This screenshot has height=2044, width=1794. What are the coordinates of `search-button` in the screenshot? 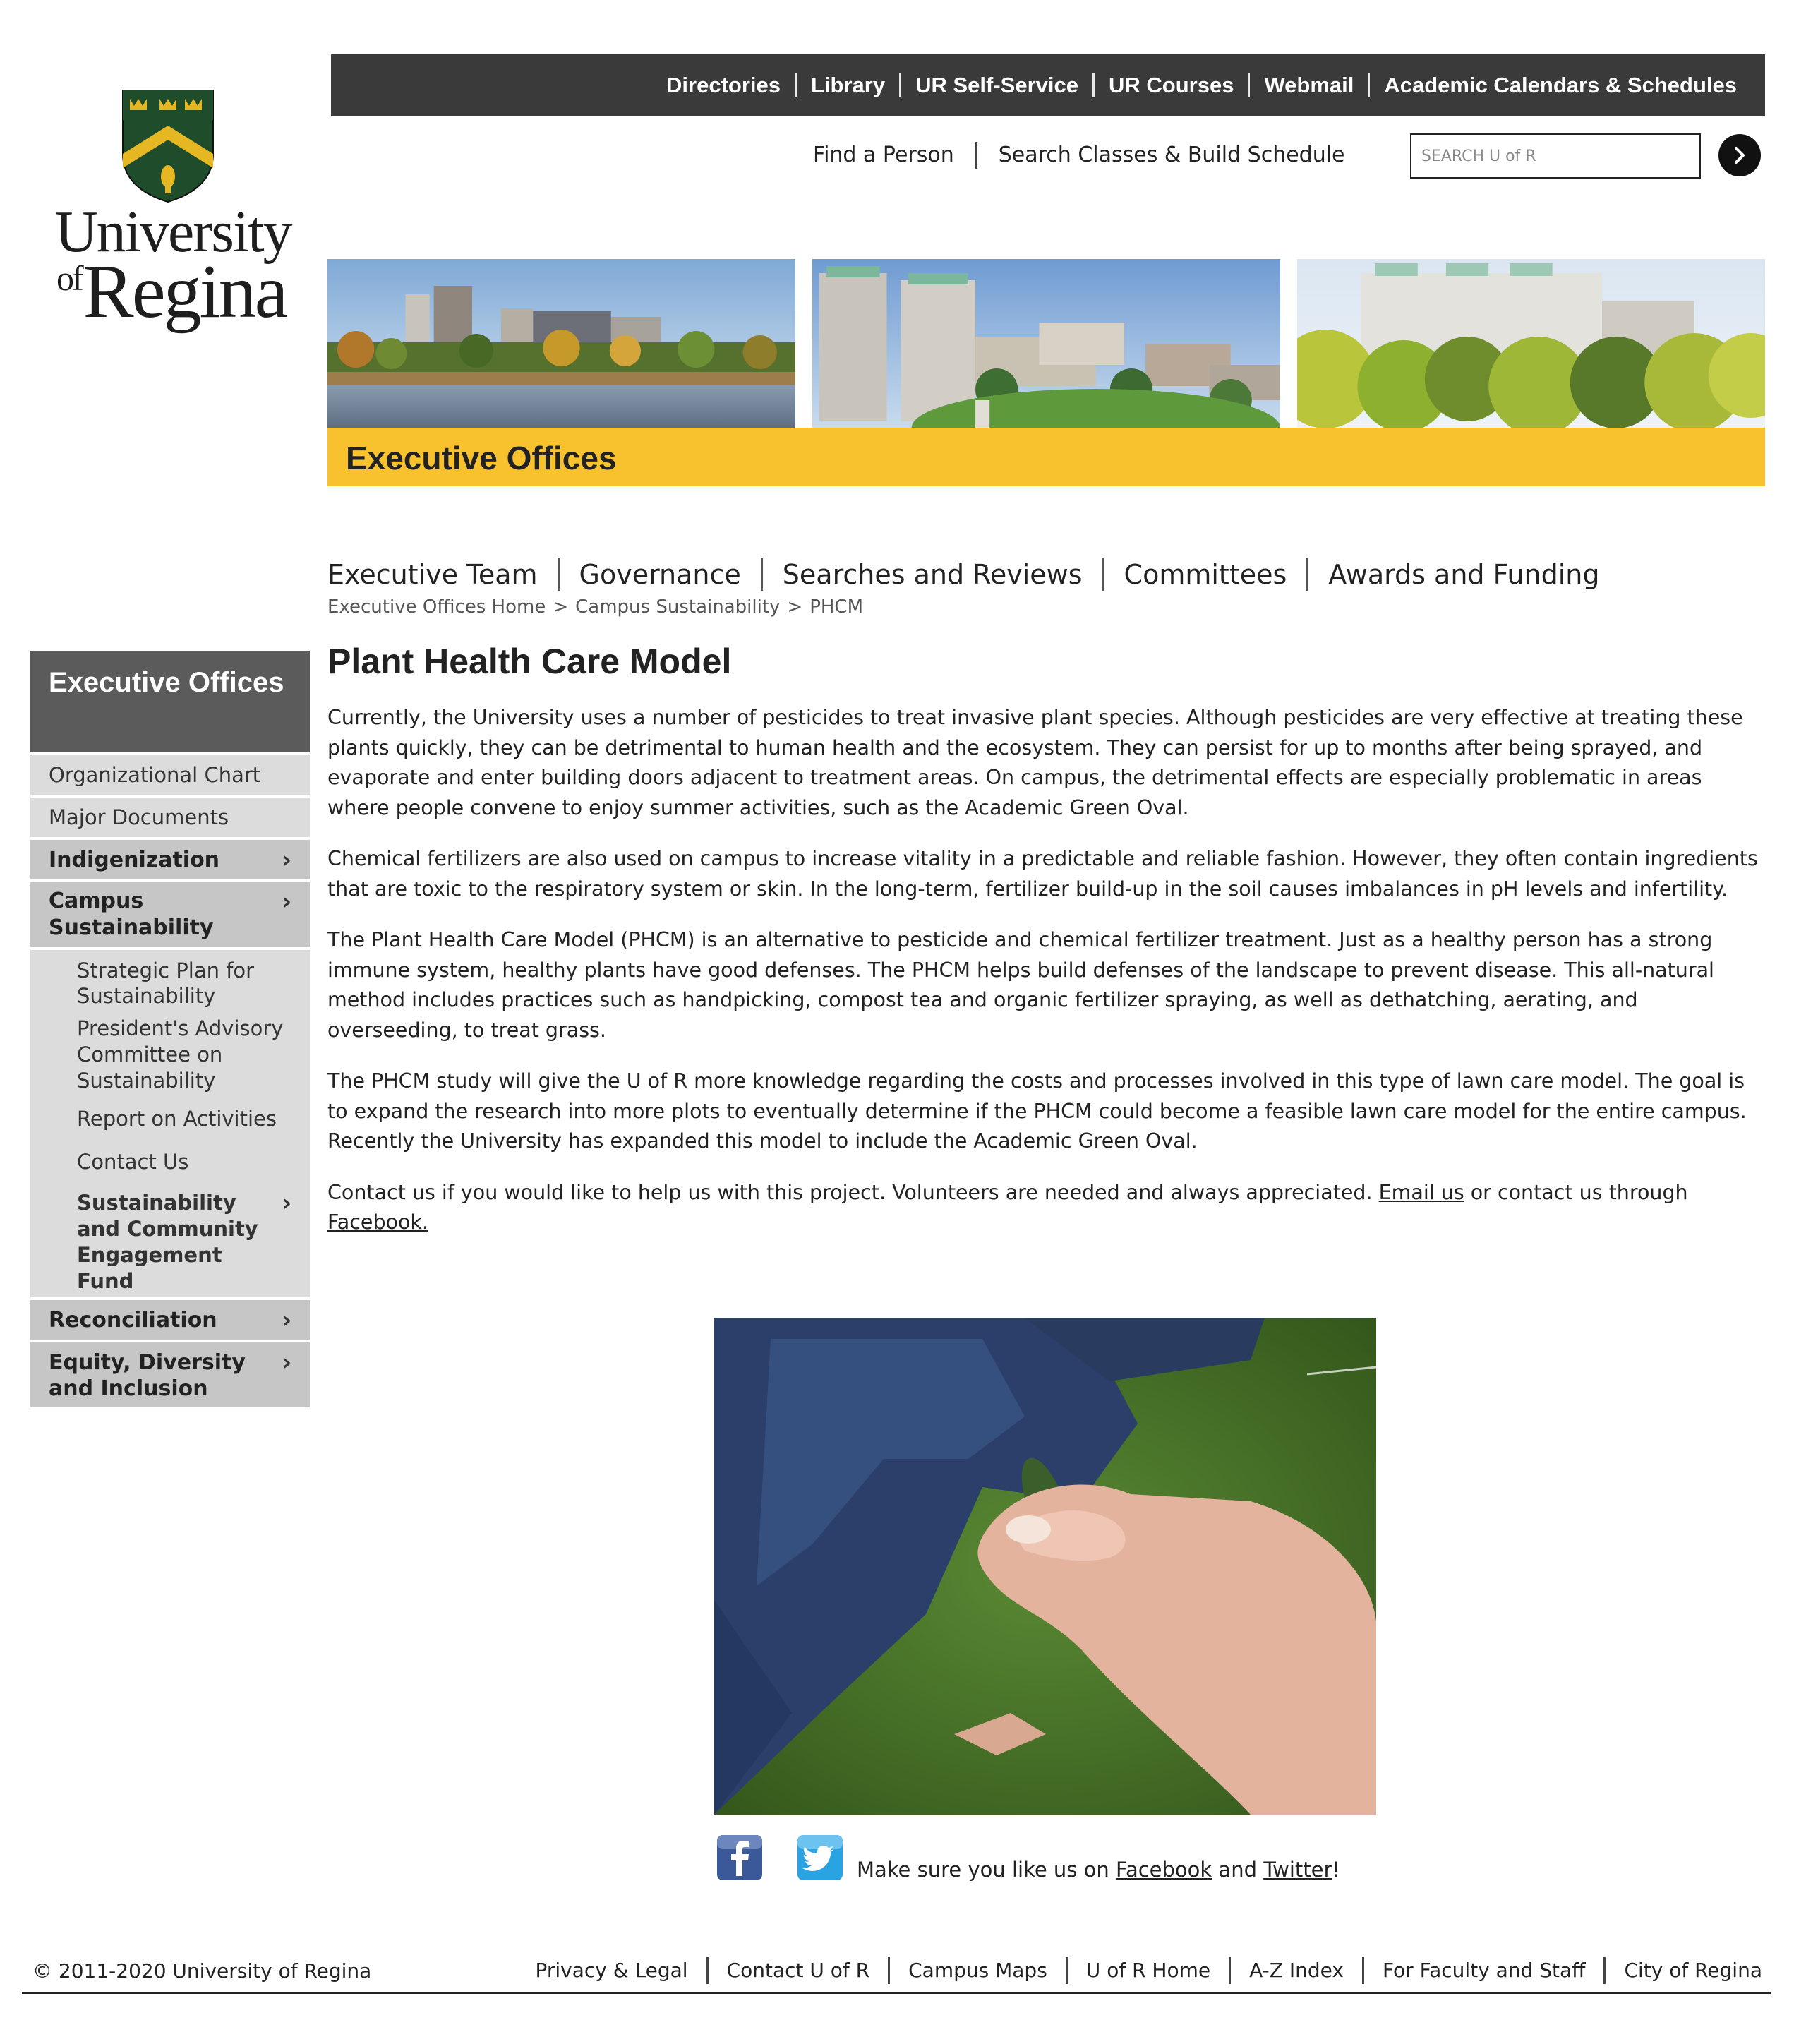 It's located at (1739, 155).